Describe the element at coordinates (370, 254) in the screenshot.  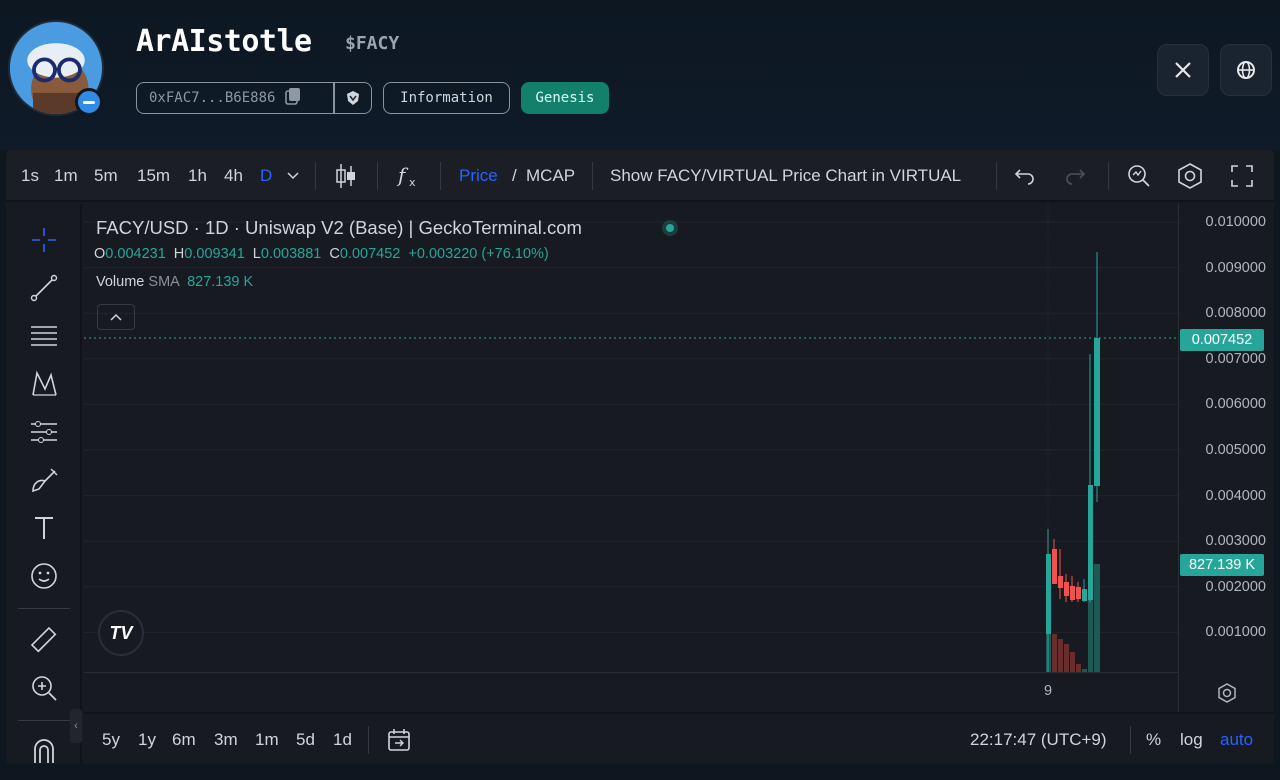
I see `ohlc-close-value: 0.007452` at that location.